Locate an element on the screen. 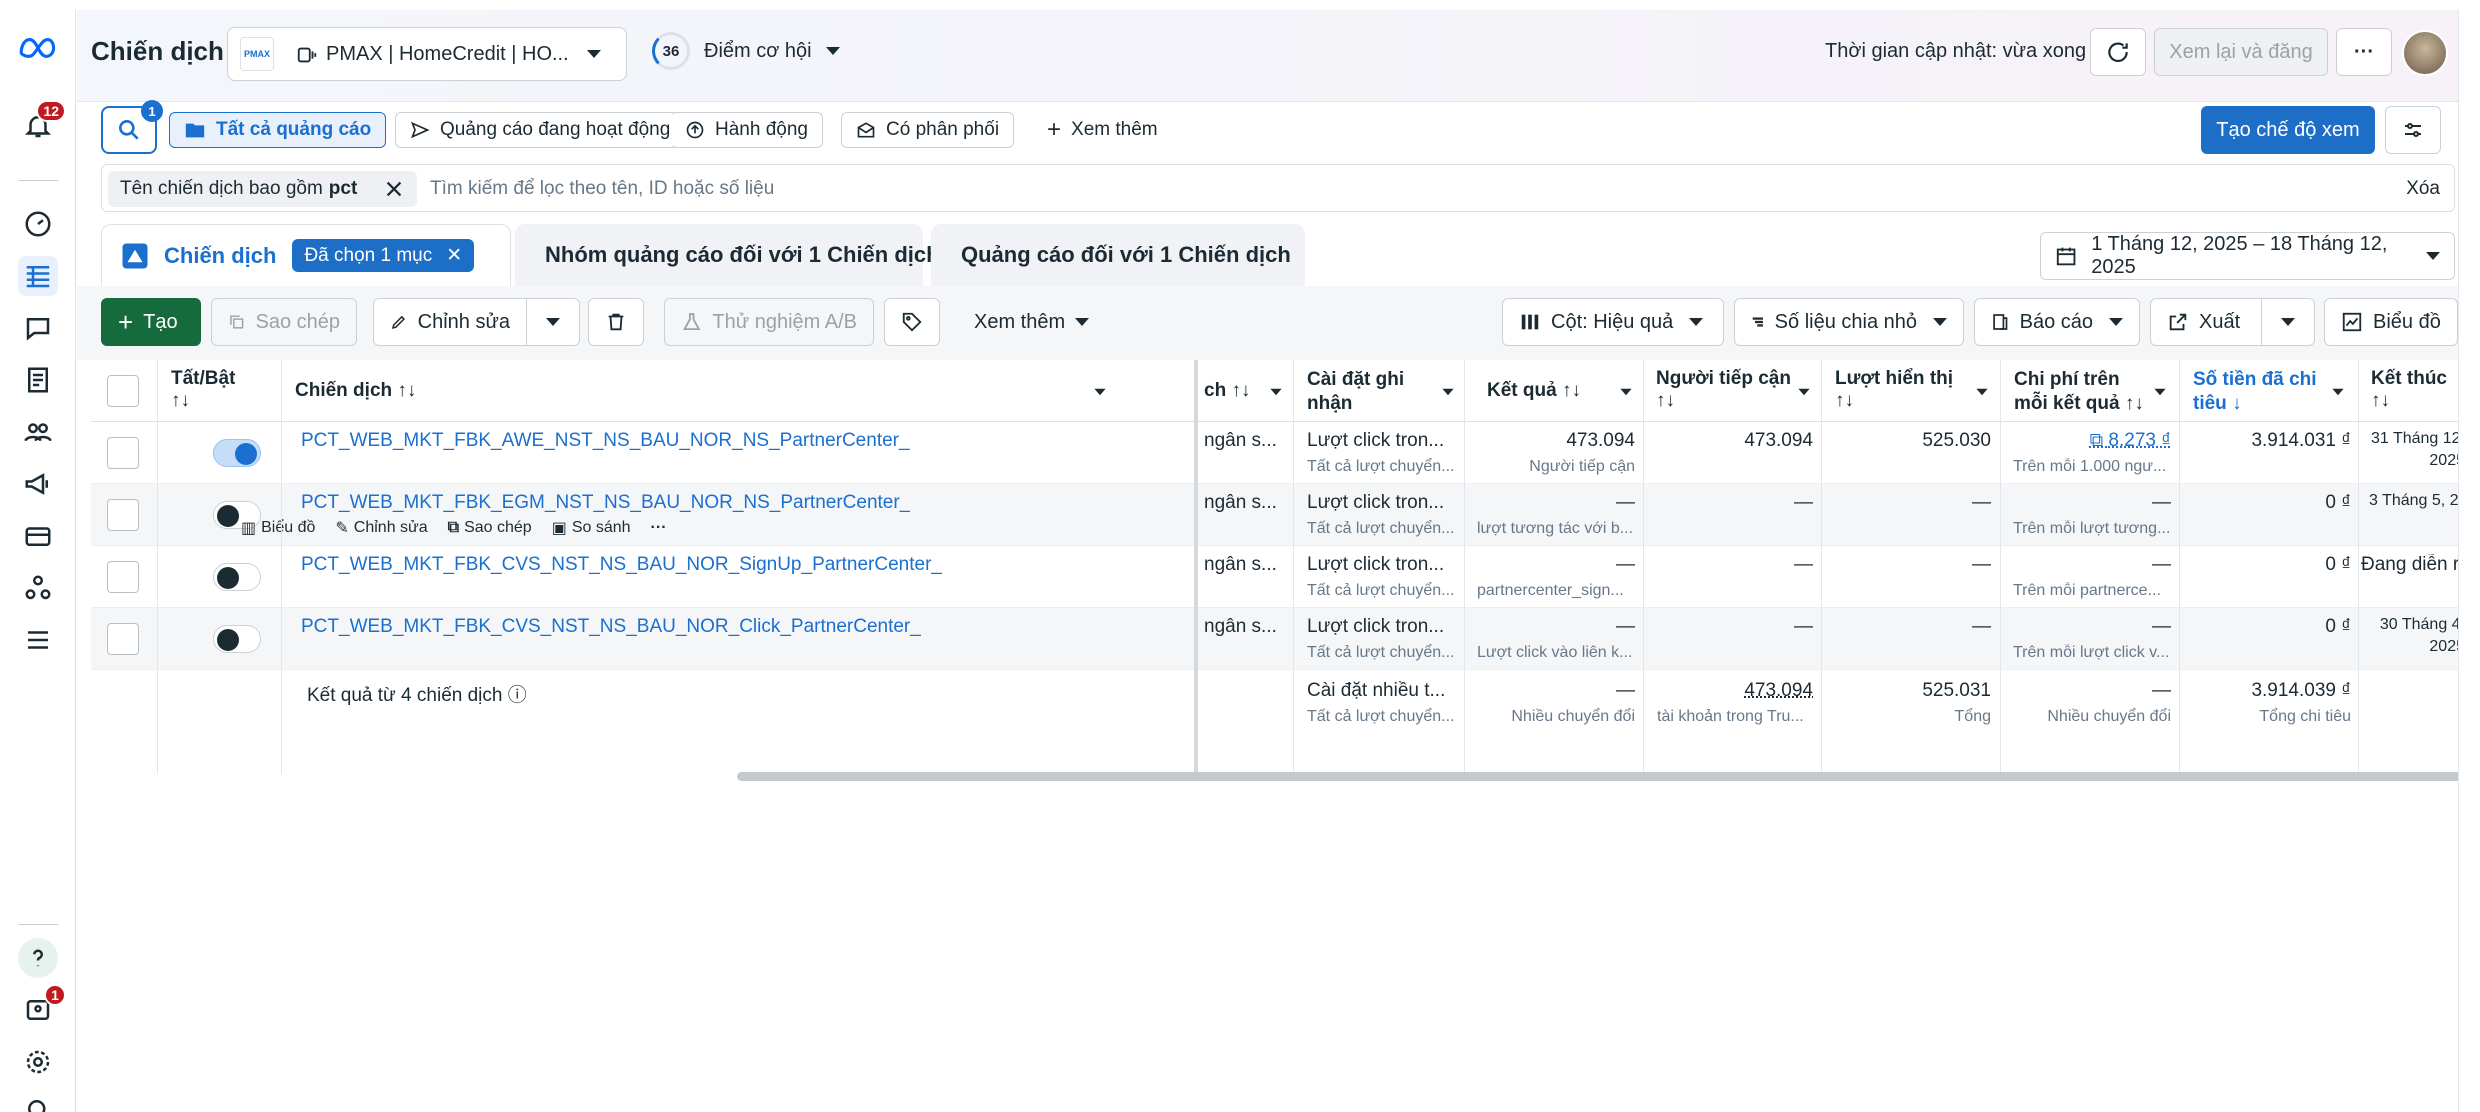 The image size is (2480, 1112). search-filter-button: 1 is located at coordinates (132, 127).